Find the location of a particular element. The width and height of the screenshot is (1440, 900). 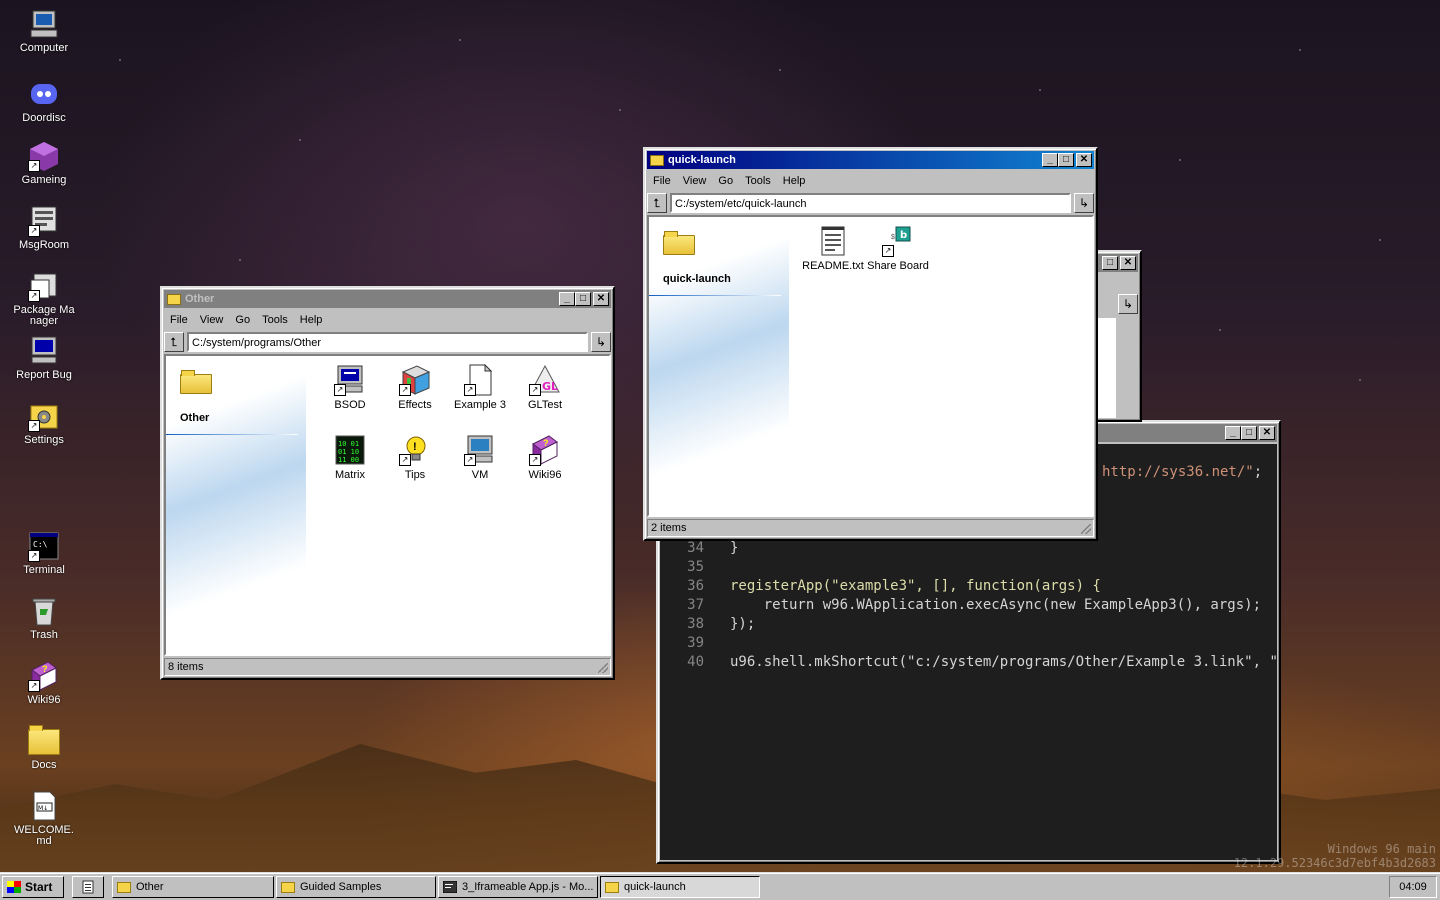

desktop-icon-label: Gameing is located at coordinates (44, 180).